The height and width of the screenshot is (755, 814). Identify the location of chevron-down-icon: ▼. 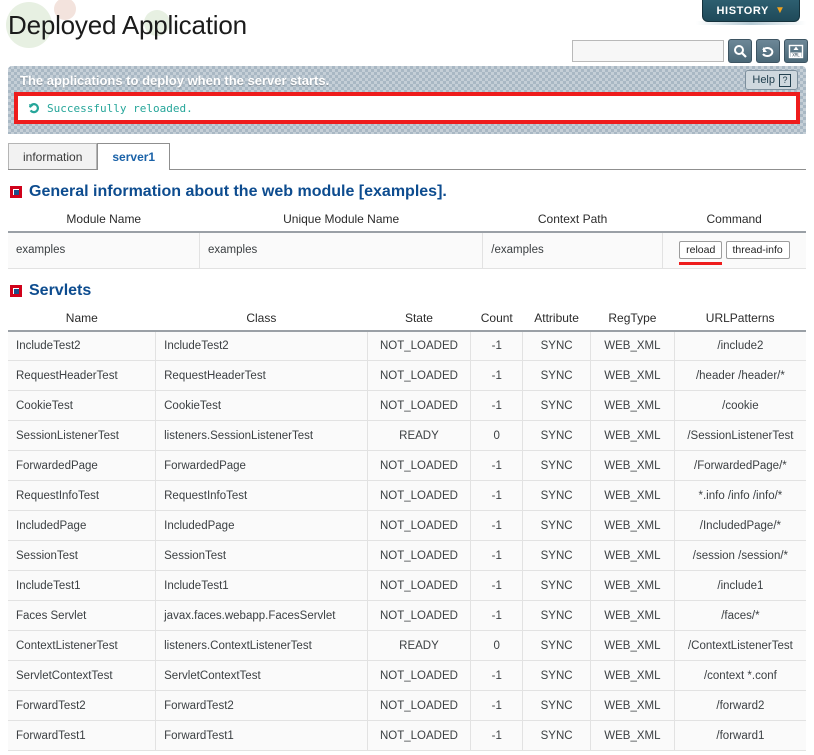
(780, 10).